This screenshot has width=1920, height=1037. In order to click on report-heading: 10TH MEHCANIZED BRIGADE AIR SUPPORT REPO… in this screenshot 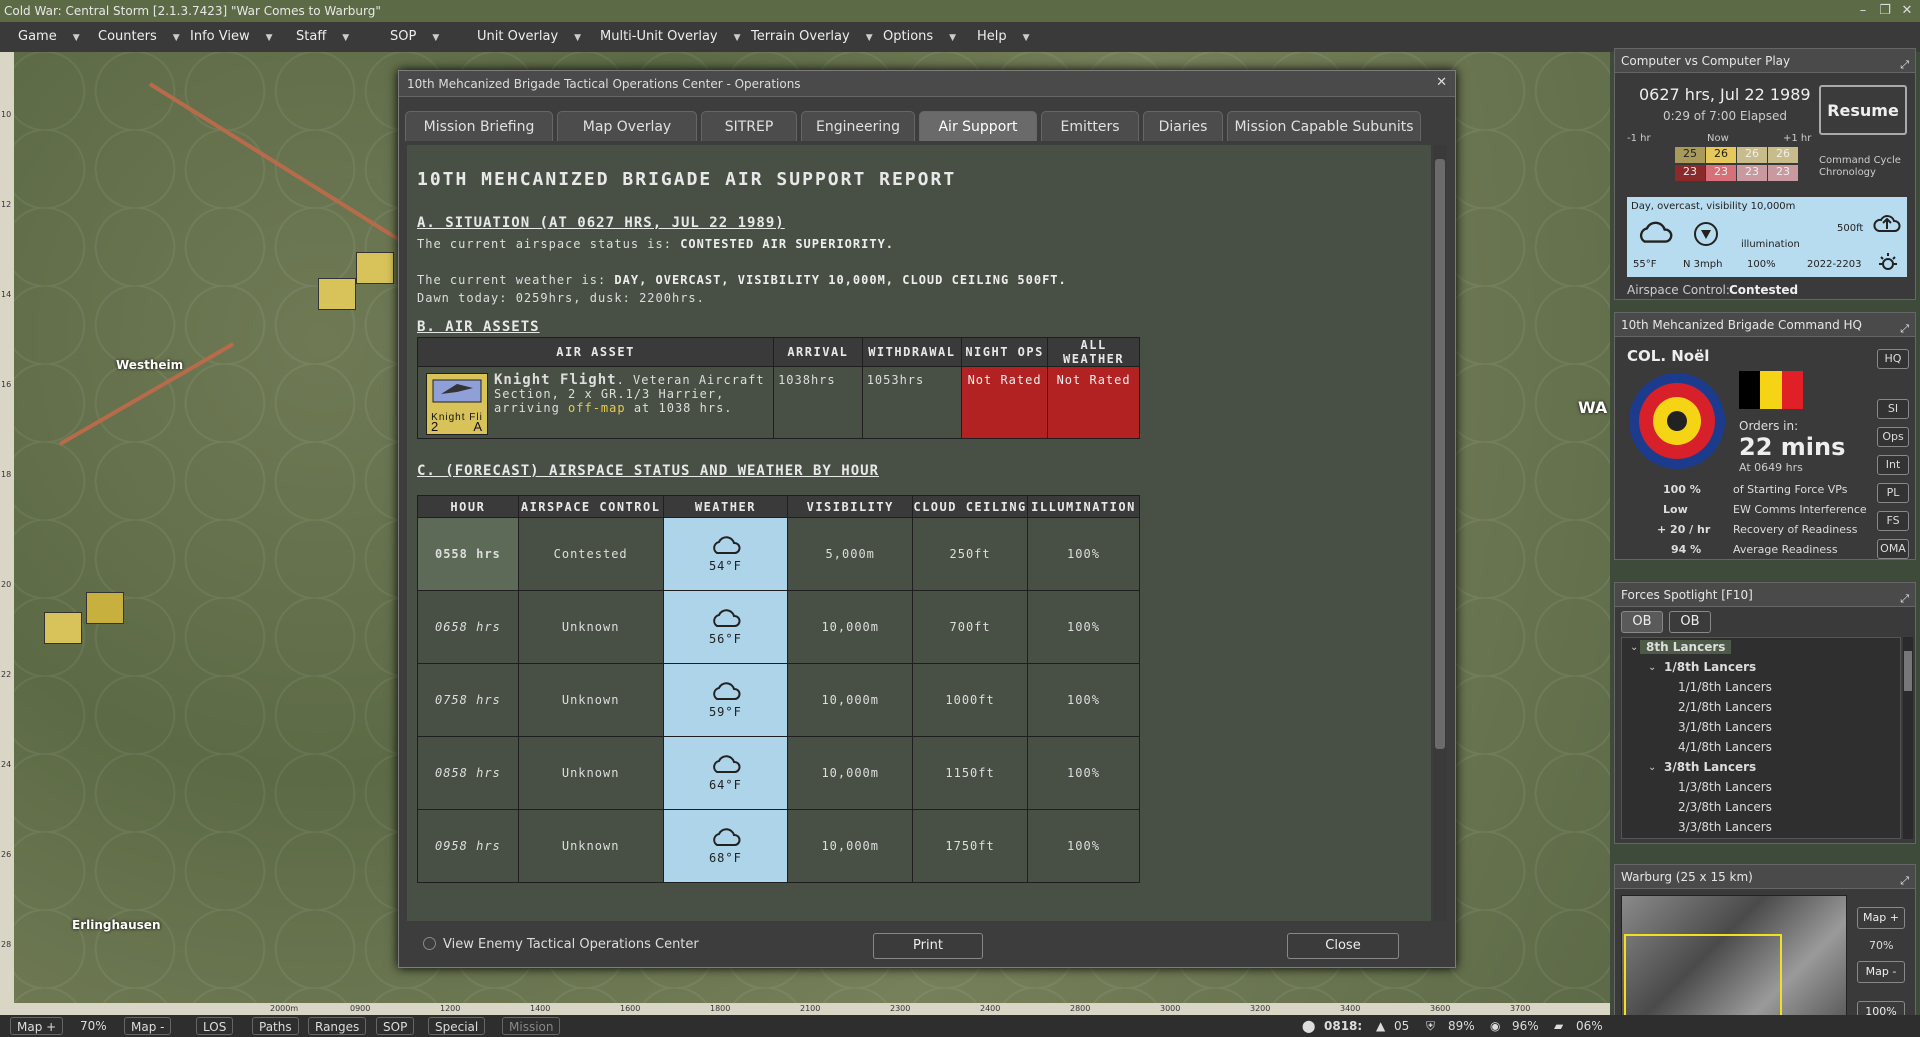, I will do `click(687, 179)`.